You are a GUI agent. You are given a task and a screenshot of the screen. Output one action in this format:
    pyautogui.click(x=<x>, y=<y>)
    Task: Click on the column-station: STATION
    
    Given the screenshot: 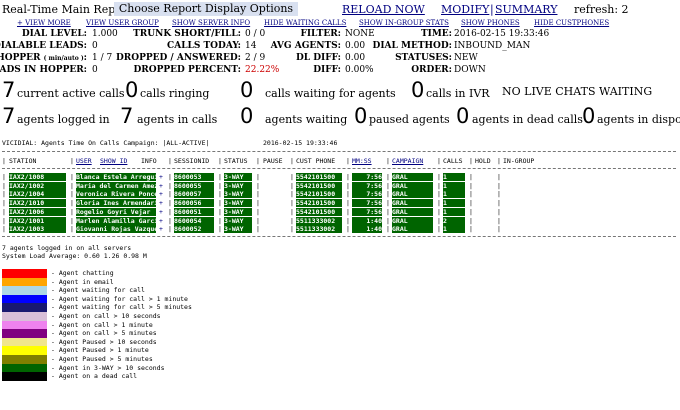 What is the action you would take?
    pyautogui.click(x=23, y=161)
    